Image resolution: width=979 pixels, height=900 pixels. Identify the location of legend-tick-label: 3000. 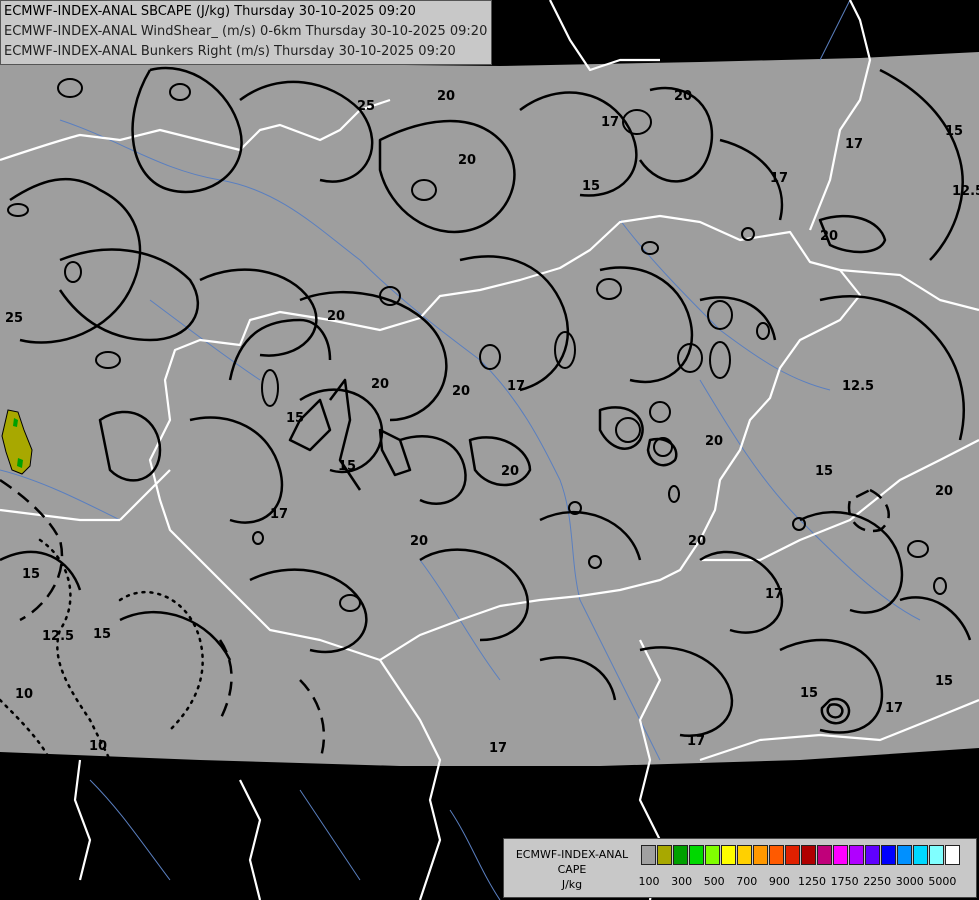
(909, 881).